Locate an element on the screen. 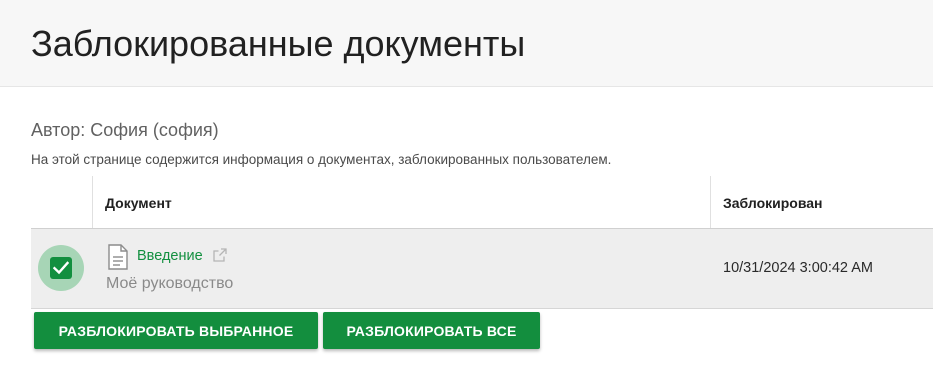 The width and height of the screenshot is (933, 384). unlock-selected-button: РАЗБЛОКИРОВАТЬ ВЫБРАННОЕ is located at coordinates (176, 330).